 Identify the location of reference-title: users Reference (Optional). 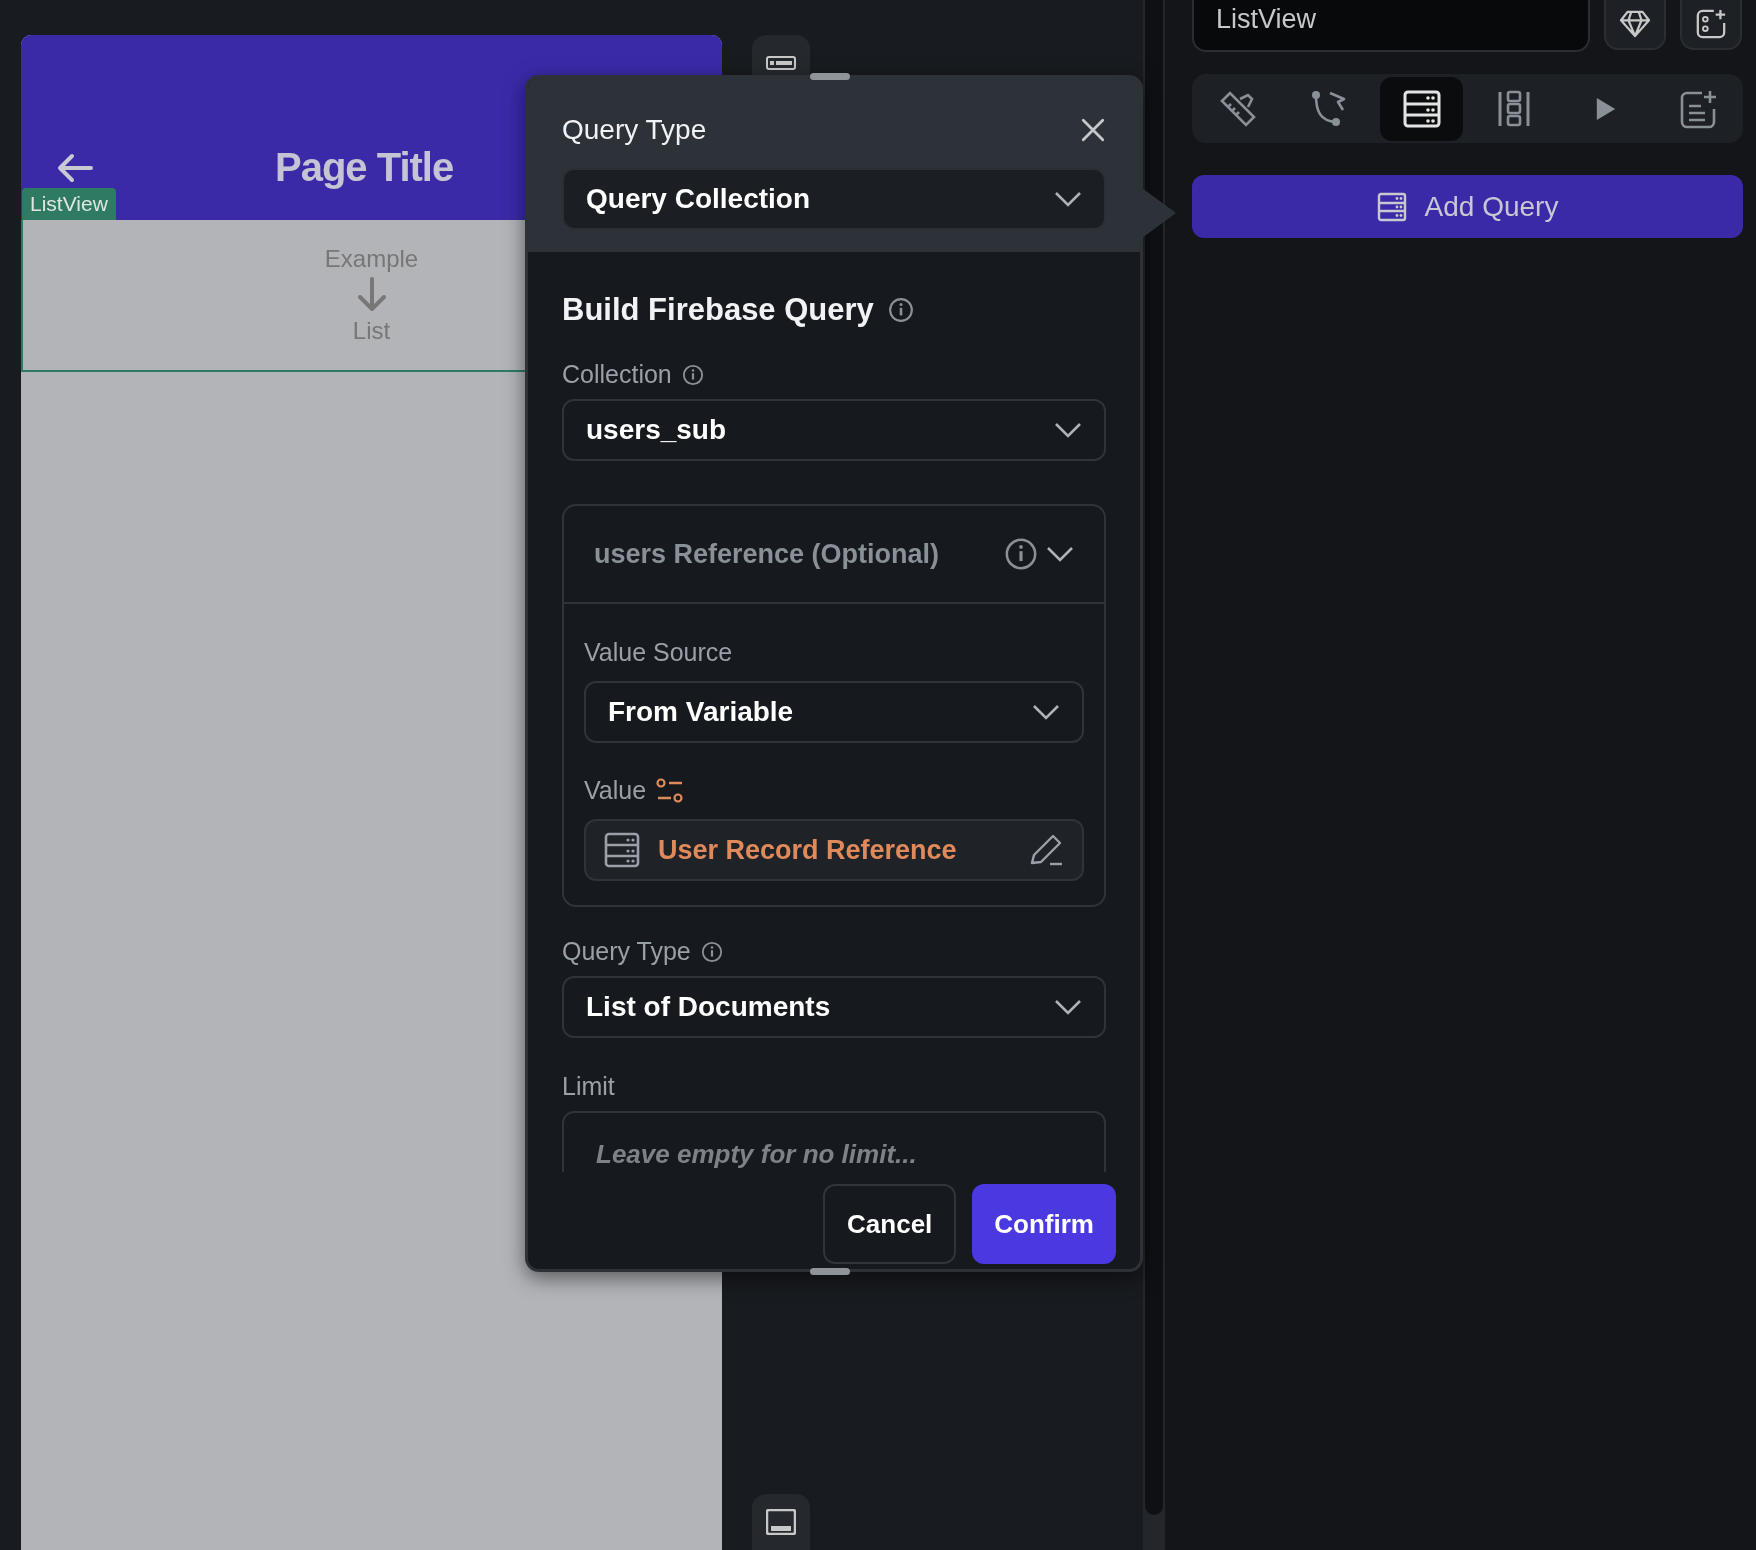
(767, 554).